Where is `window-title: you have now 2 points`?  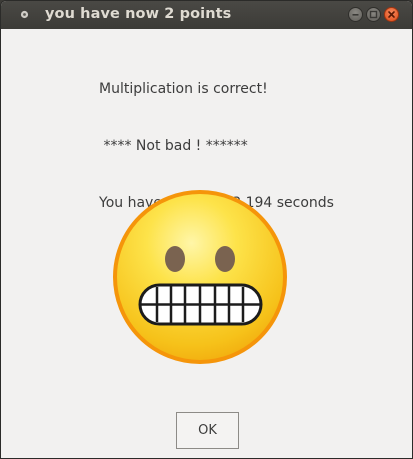
window-title: you have now 2 points is located at coordinates (138, 14).